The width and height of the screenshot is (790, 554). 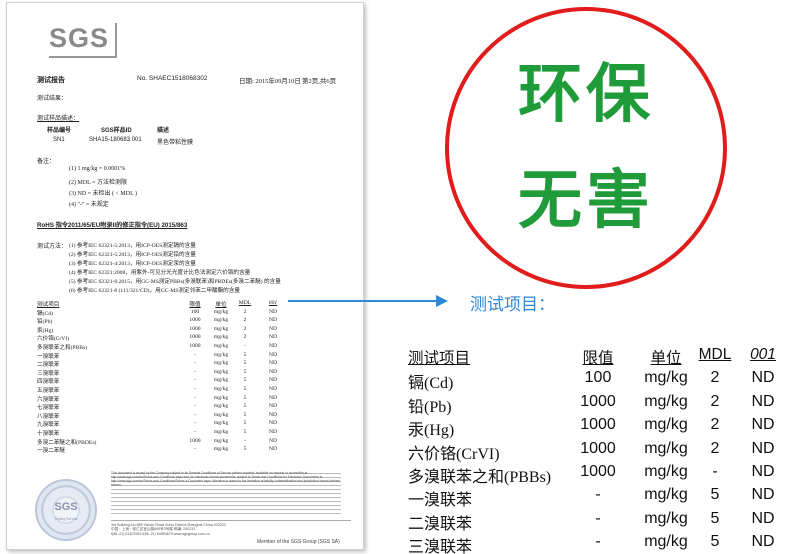 I want to click on table-row: 铅(Pb) 1000 mg/kg 2 ND, so click(x=167, y=321).